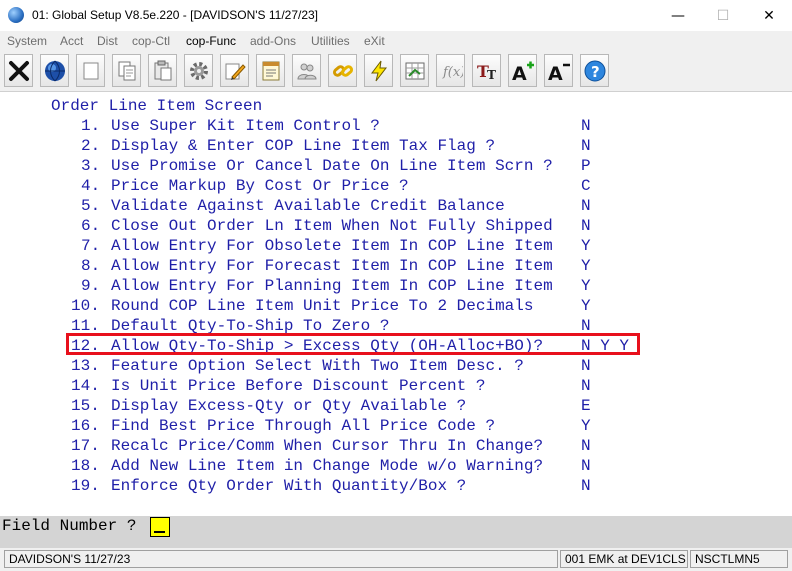 The height and width of the screenshot is (571, 792). Describe the element at coordinates (211, 41) in the screenshot. I see `menu-cop-func: cop-Func` at that location.